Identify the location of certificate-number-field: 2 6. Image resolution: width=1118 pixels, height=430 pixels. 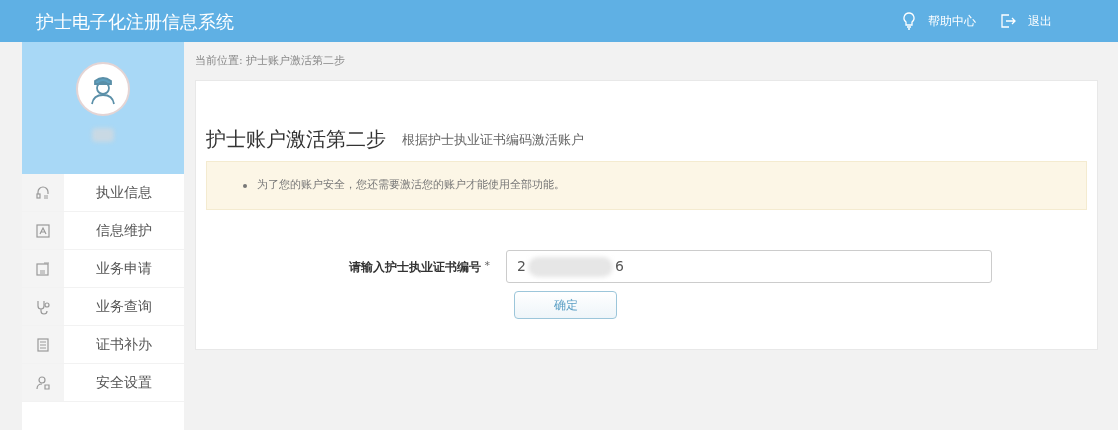
(749, 266).